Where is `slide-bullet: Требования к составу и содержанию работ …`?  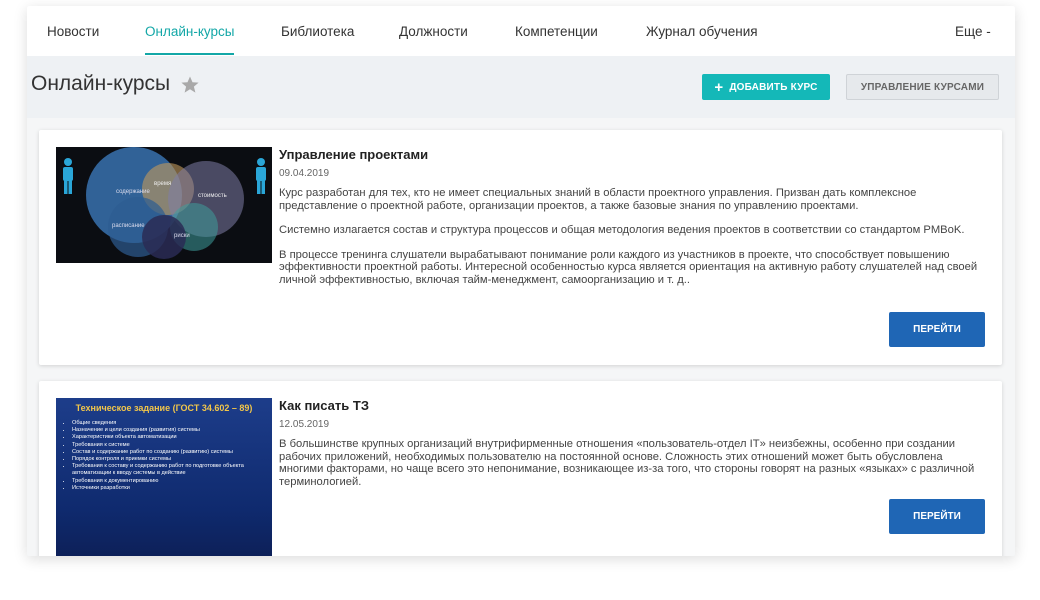
slide-bullet: Требования к составу и содержанию работ … is located at coordinates (169, 470).